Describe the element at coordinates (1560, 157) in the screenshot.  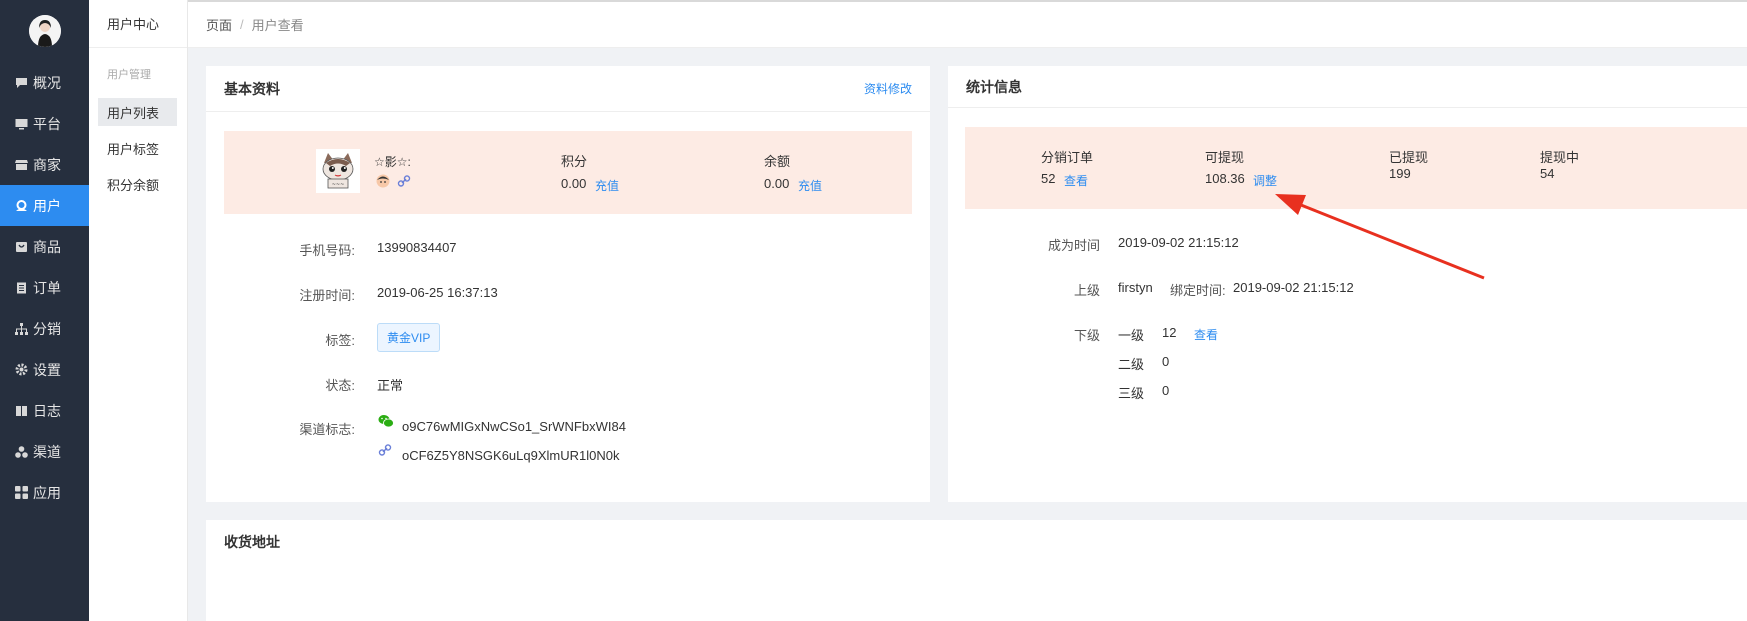
I see `withdrawing-label: 提现中` at that location.